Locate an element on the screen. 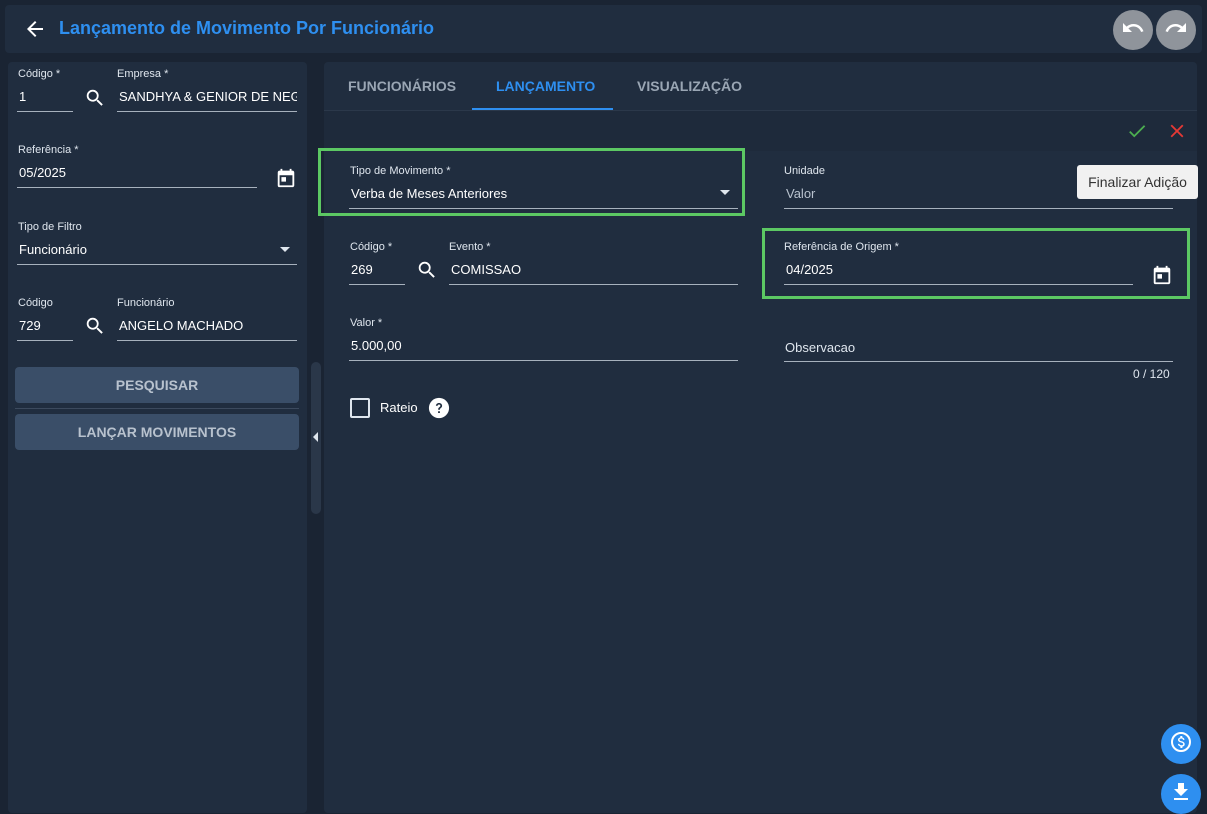  tab-funcionarios: FUNCIONÁRIOS is located at coordinates (402, 86).